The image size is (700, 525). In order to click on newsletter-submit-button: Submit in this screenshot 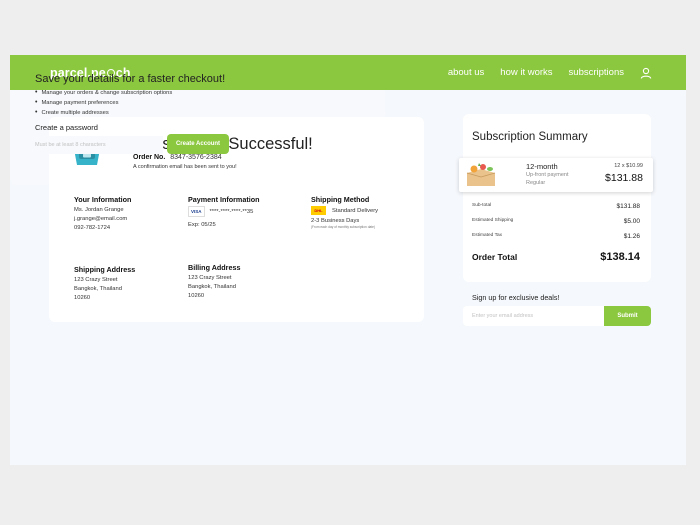, I will do `click(627, 316)`.